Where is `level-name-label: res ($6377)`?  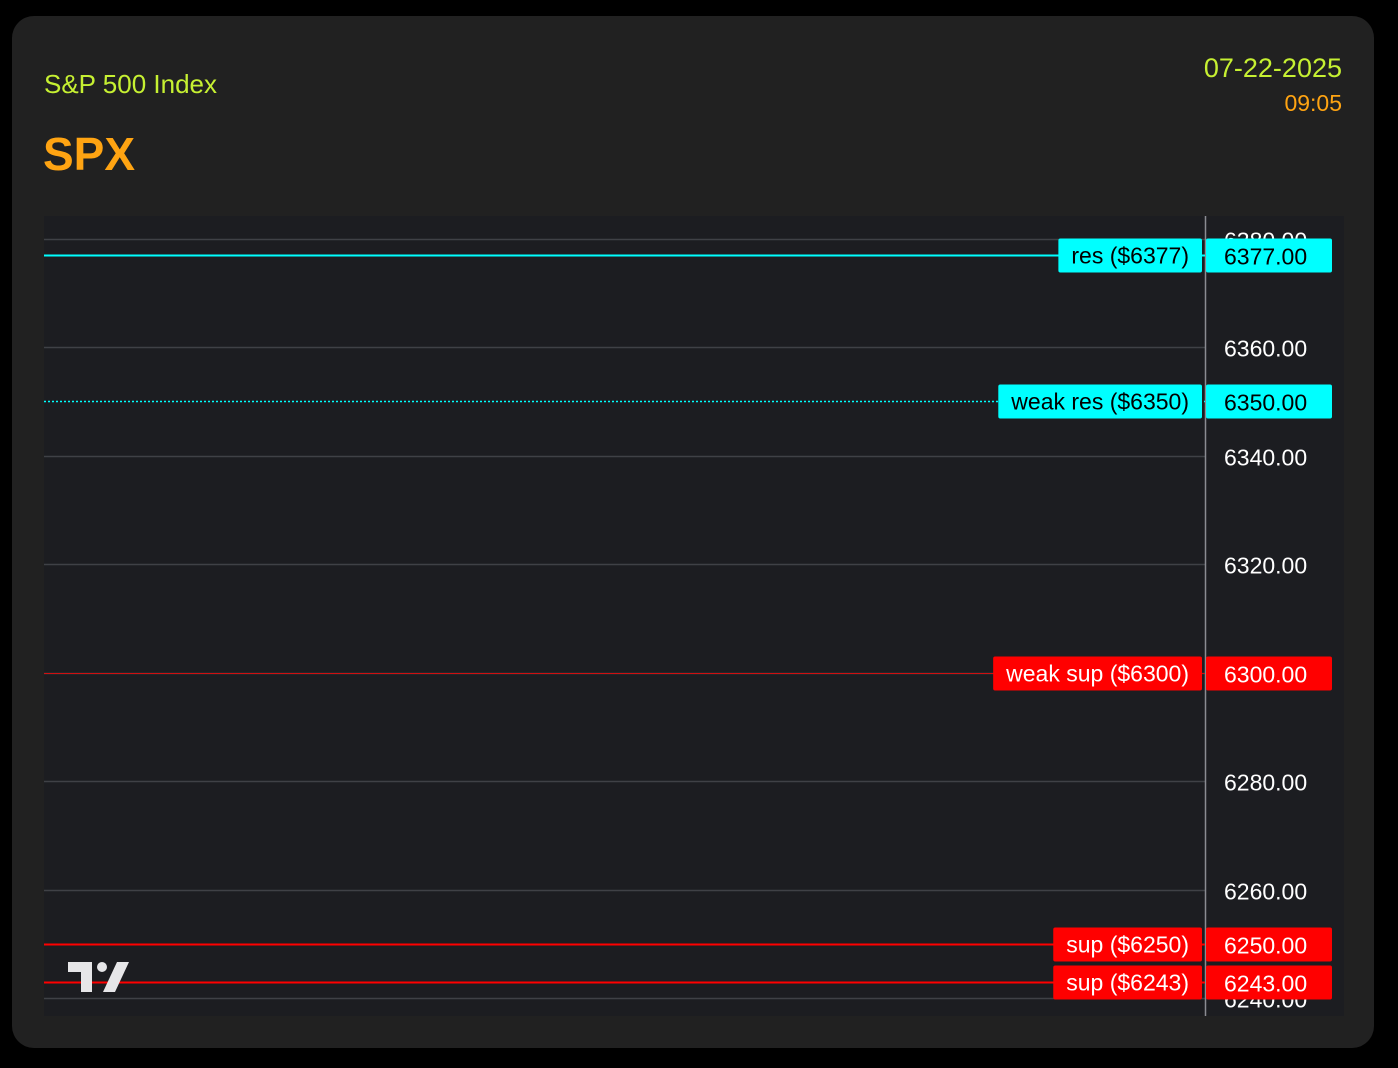 level-name-label: res ($6377) is located at coordinates (1130, 256).